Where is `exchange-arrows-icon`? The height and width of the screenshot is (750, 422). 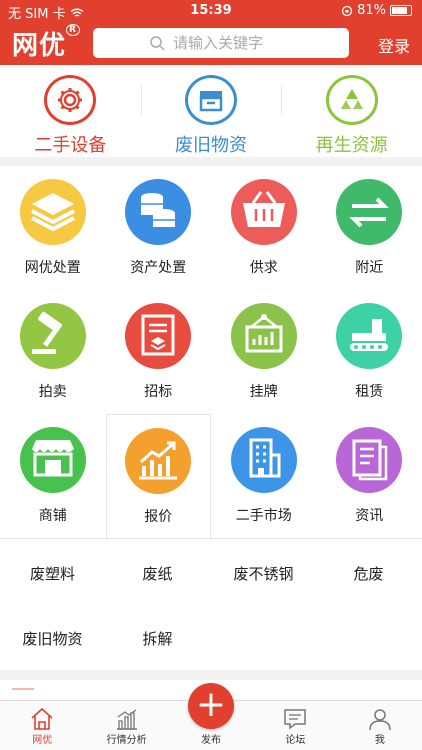 exchange-arrows-icon is located at coordinates (369, 212).